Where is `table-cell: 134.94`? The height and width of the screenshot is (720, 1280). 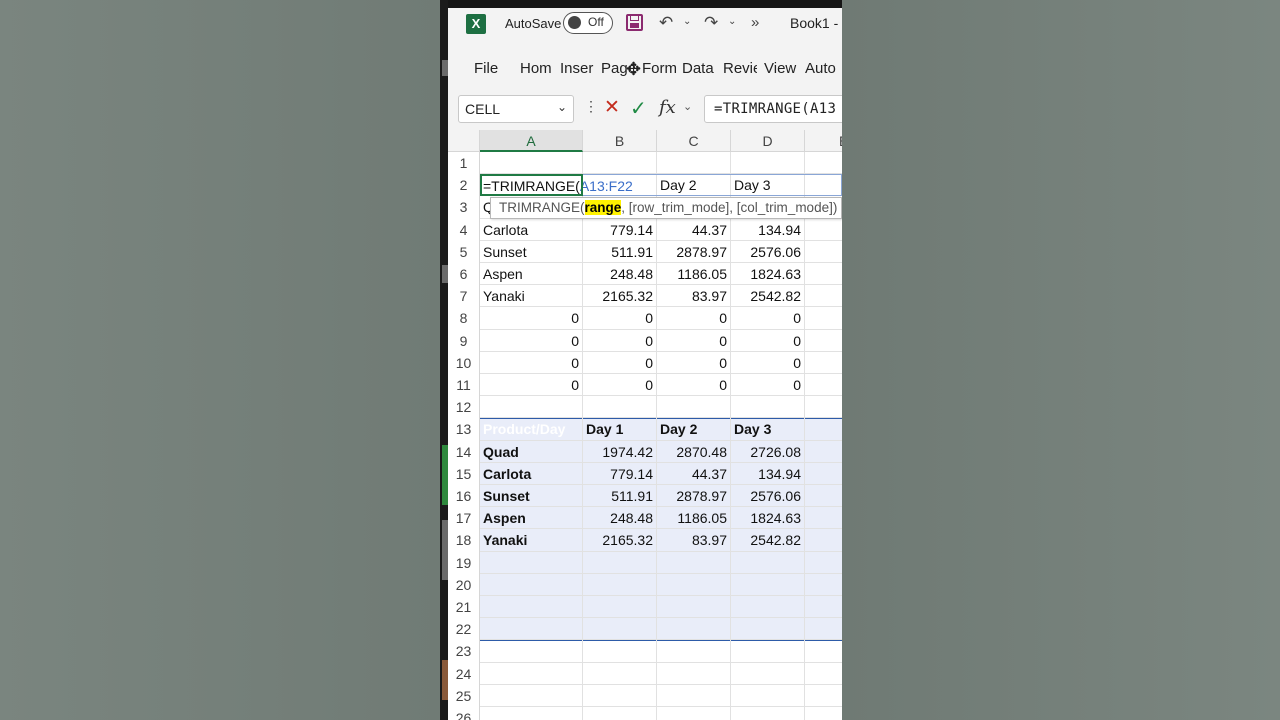 table-cell: 134.94 is located at coordinates (768, 473).